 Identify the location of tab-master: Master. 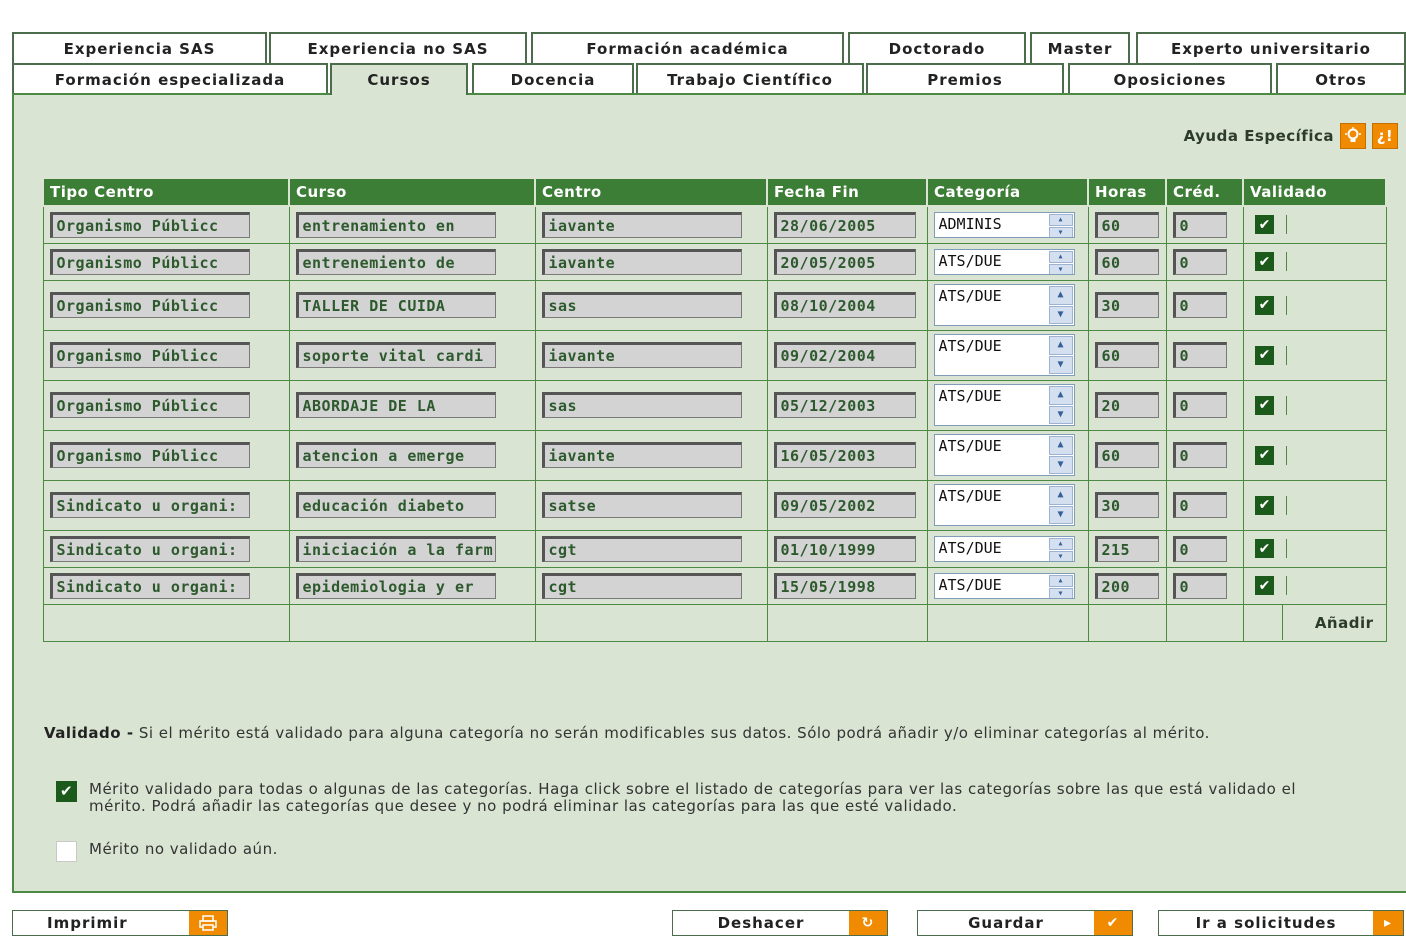
(1080, 47).